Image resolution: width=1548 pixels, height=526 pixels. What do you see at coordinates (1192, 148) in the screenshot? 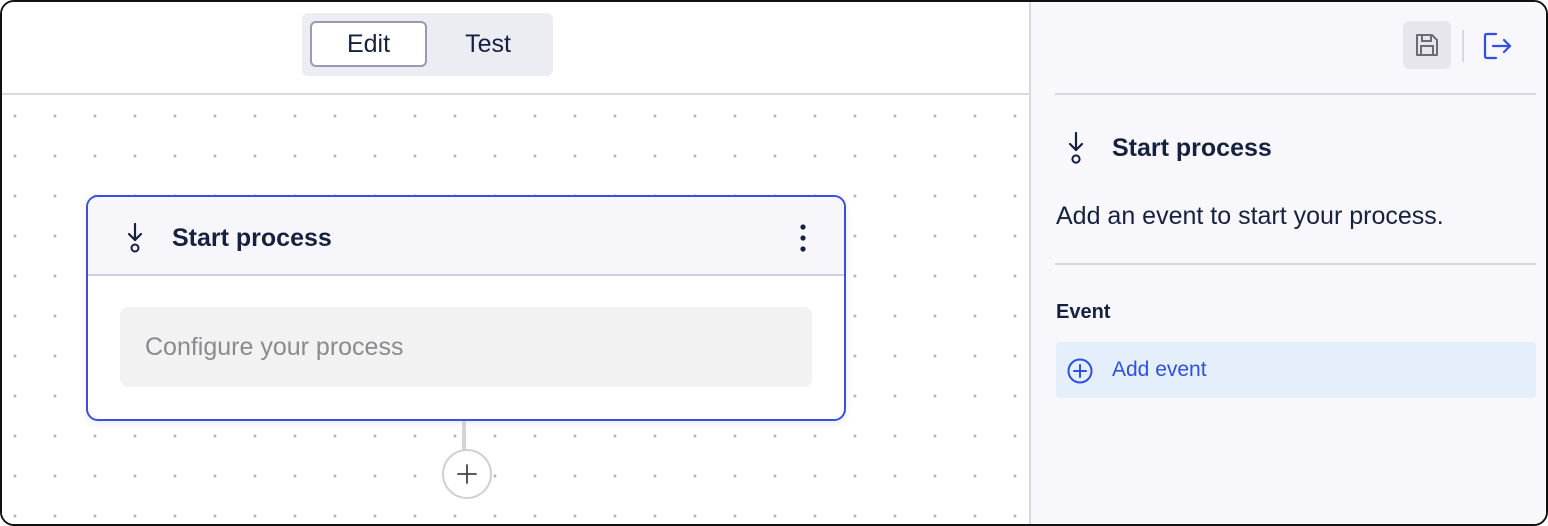
I see `panel-title: Start process` at bounding box center [1192, 148].